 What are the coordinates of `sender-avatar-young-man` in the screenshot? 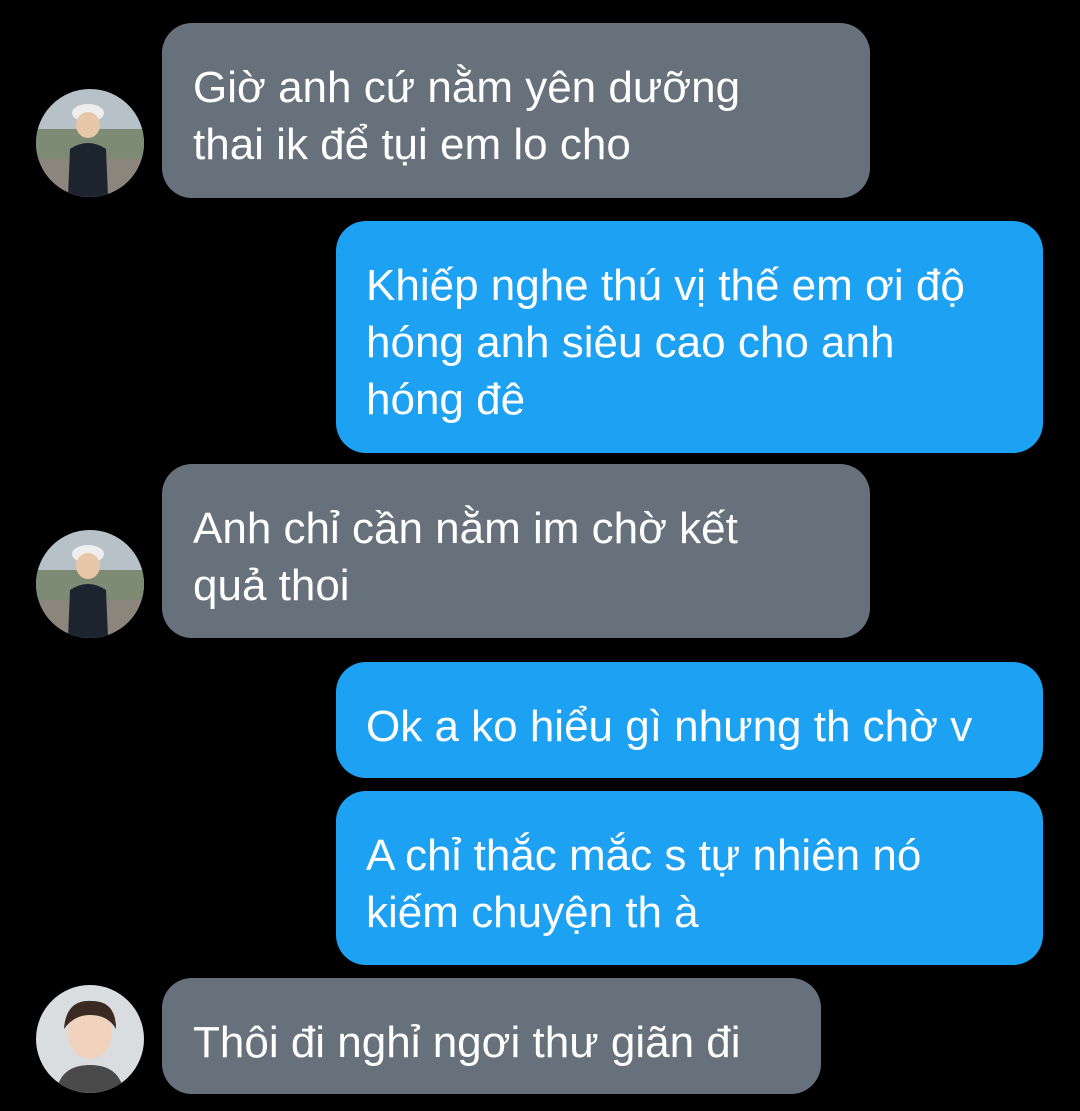 It's located at (90, 1039).